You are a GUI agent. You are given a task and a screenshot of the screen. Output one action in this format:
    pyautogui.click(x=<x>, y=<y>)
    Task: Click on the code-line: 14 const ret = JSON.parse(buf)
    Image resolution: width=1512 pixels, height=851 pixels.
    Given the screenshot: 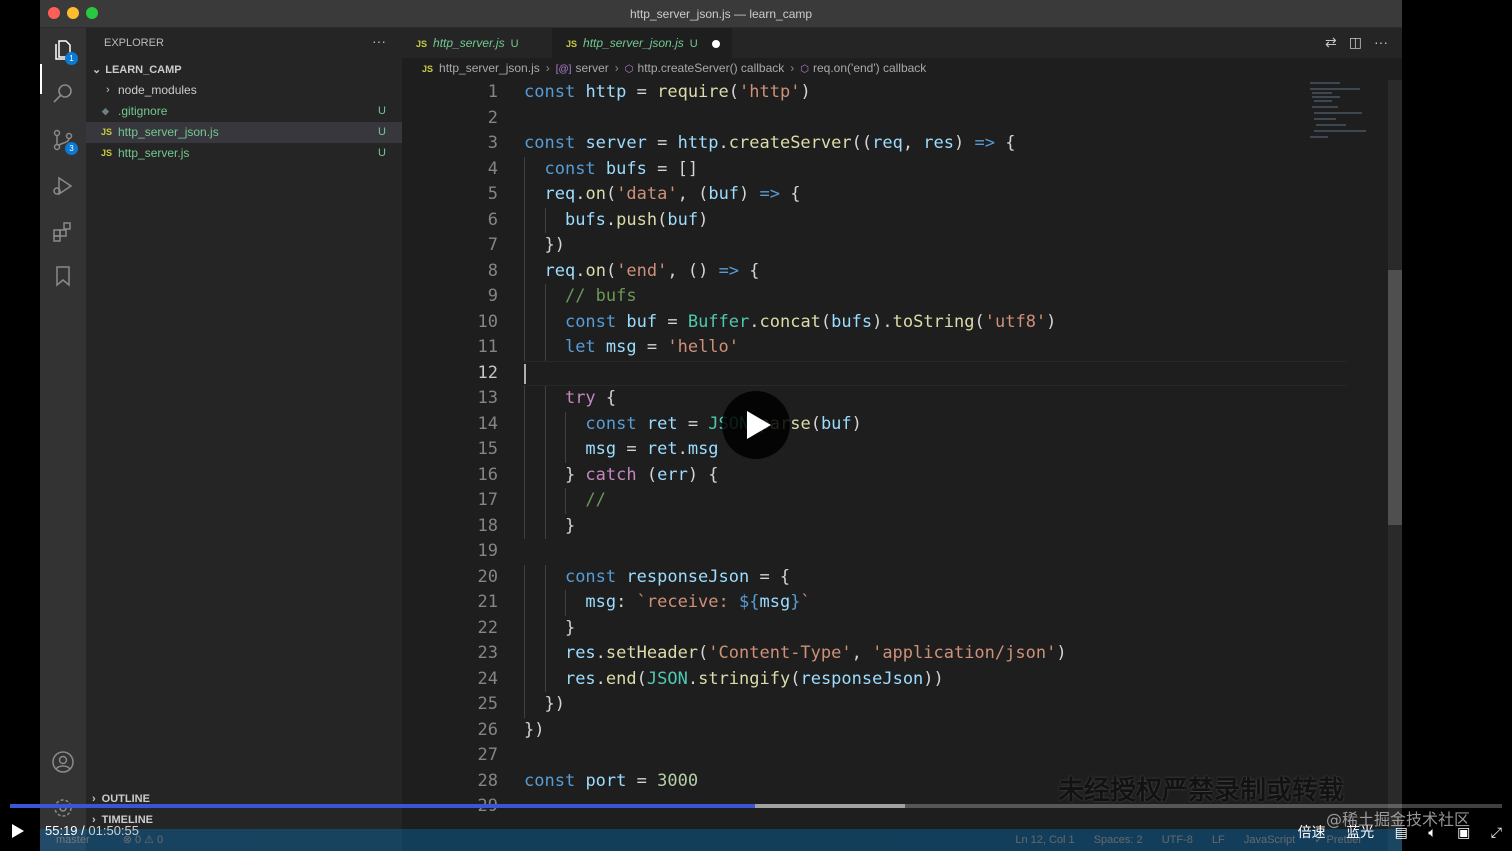 What is the action you would take?
    pyautogui.click(x=872, y=424)
    